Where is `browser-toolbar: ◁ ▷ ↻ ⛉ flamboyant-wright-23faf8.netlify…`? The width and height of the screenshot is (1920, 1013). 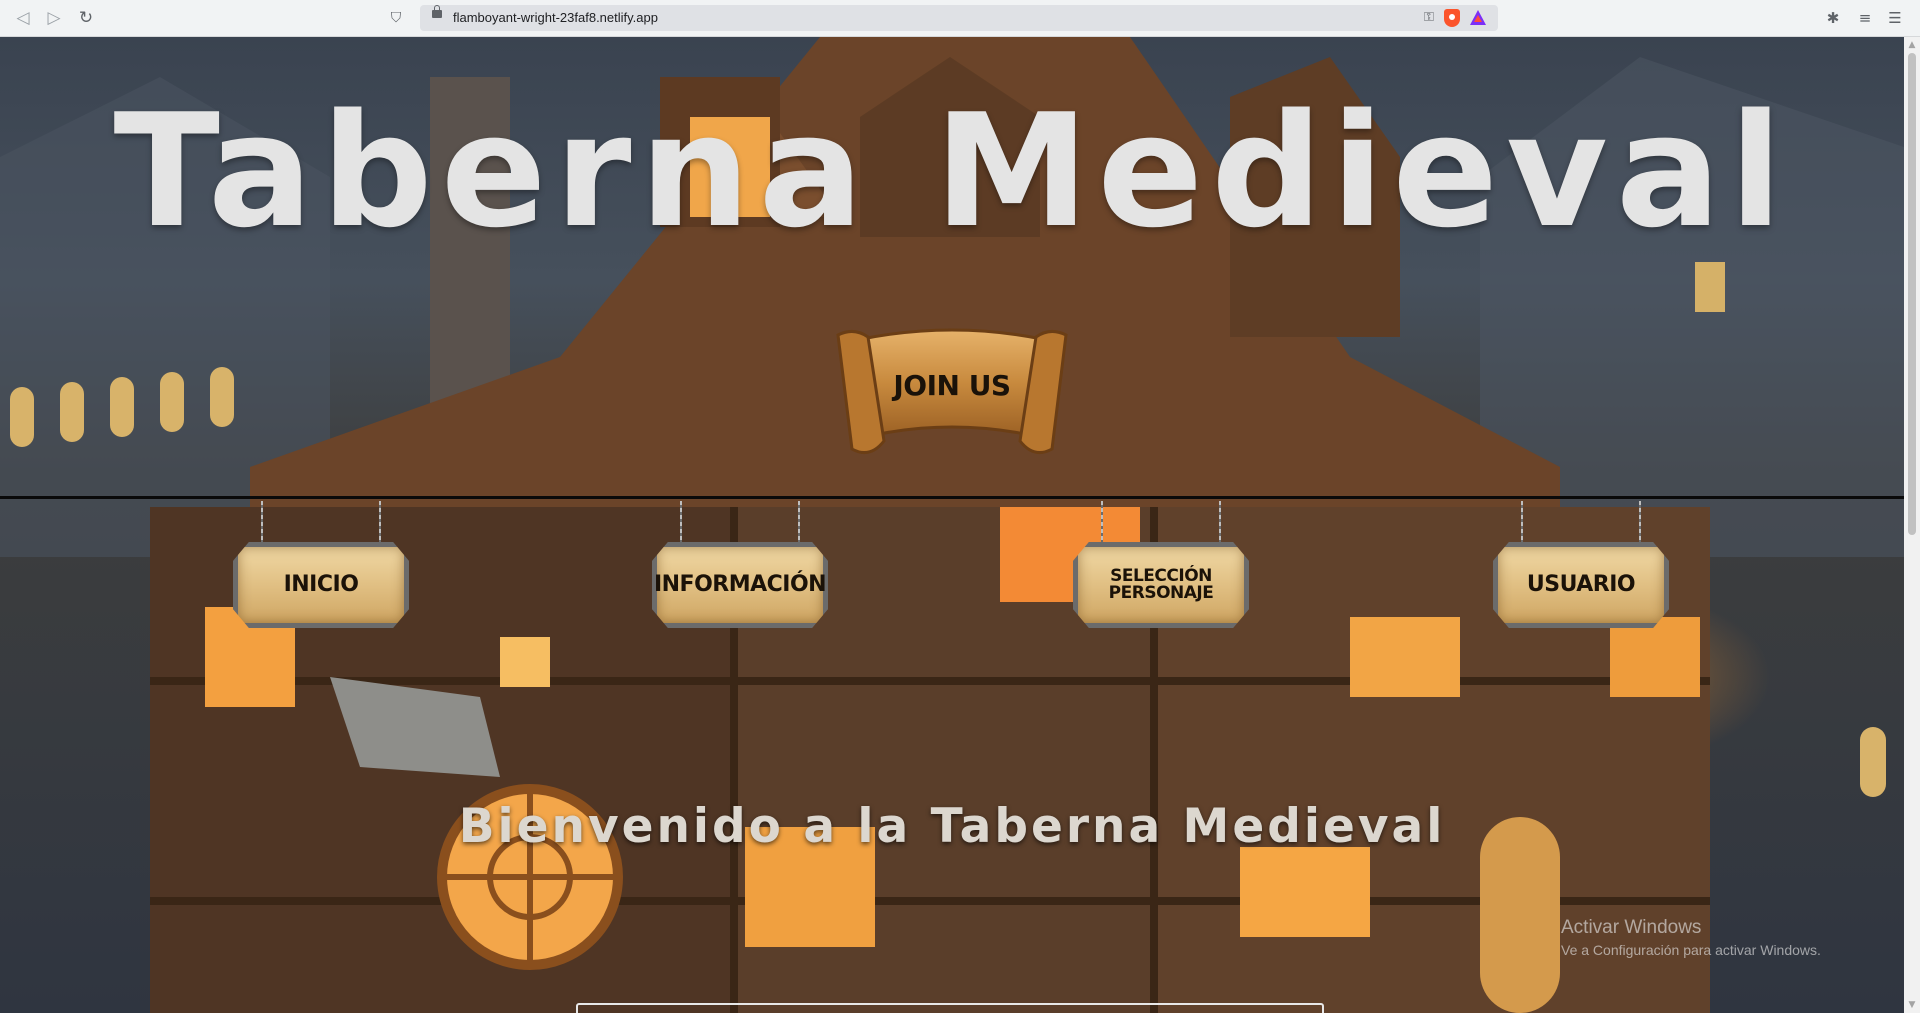
browser-toolbar: ◁ ▷ ↻ ⛉ flamboyant-wright-23faf8.netlify… is located at coordinates (960, 18).